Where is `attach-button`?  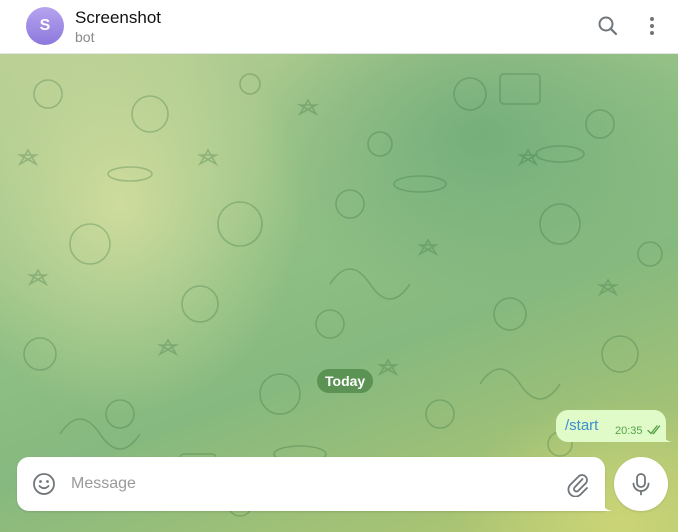 attach-button is located at coordinates (578, 484).